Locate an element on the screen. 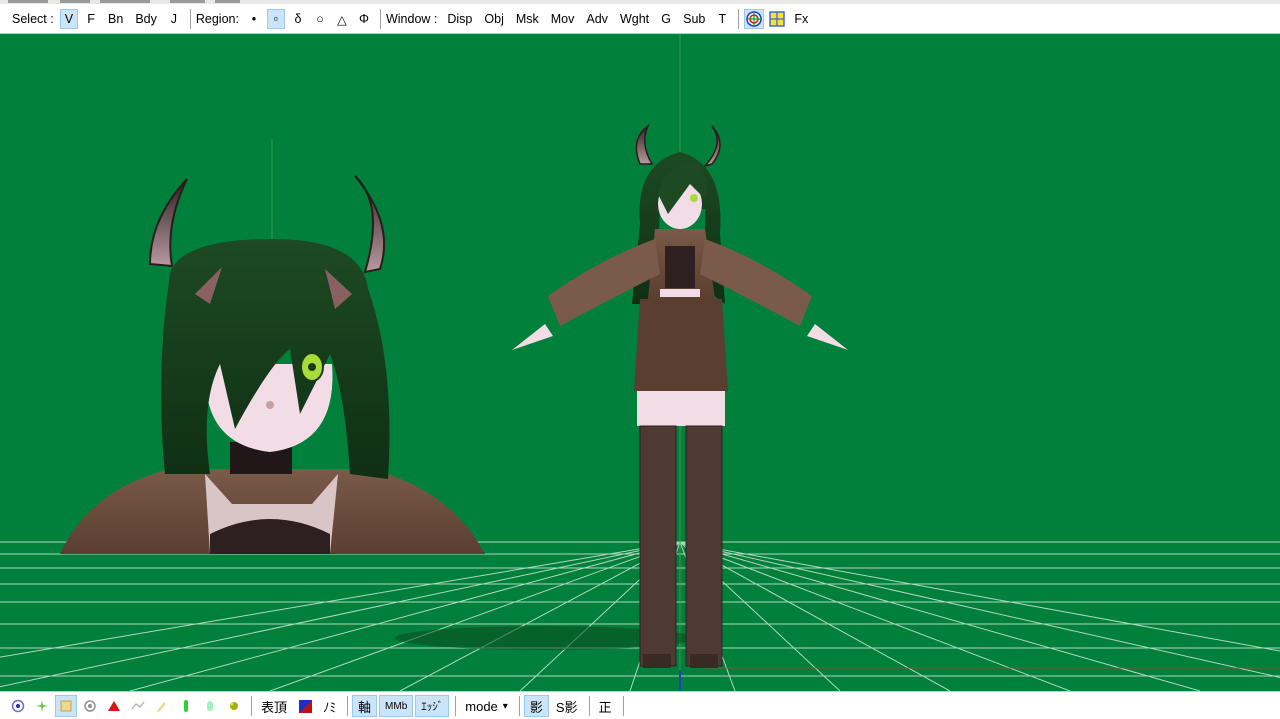 The height and width of the screenshot is (719, 1280). color-swatch-icon is located at coordinates (305, 706).